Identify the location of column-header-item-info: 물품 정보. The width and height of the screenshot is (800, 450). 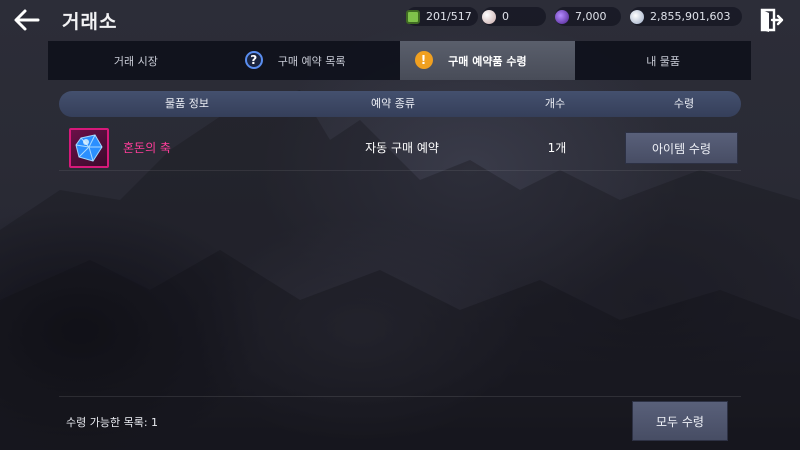
(187, 103).